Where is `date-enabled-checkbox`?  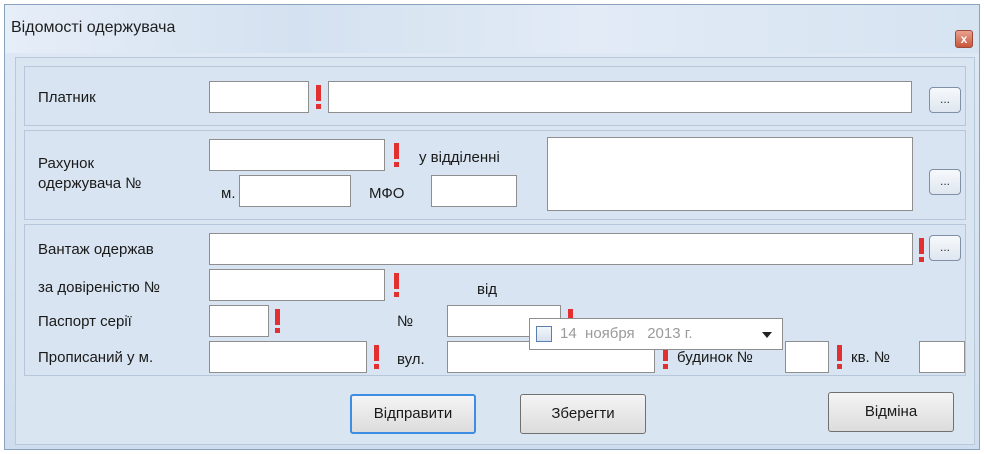
date-enabled-checkbox is located at coordinates (544, 334).